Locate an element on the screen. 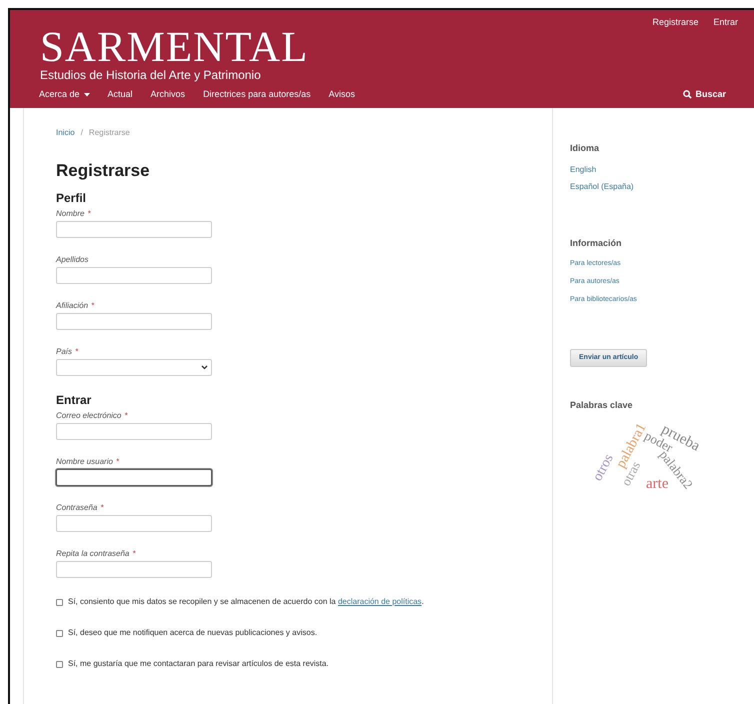 The height and width of the screenshot is (704, 754). breadcrumb-link: Inicio is located at coordinates (65, 133).